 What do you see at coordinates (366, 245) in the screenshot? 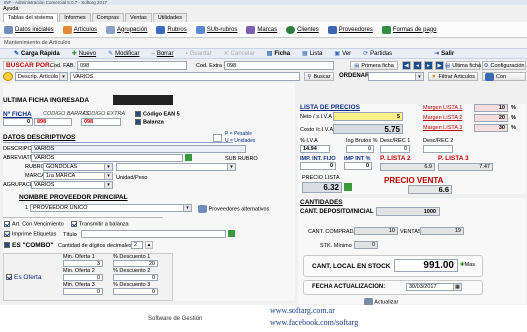
I see `stk-min-input: 0` at bounding box center [366, 245].